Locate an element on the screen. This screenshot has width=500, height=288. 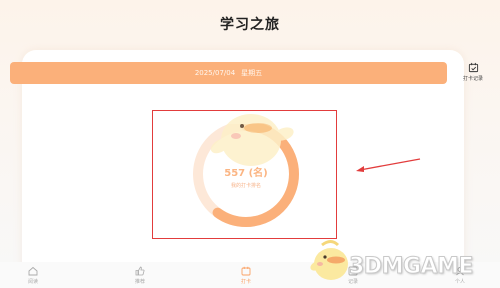
thumbs-up-icon is located at coordinates (140, 271).